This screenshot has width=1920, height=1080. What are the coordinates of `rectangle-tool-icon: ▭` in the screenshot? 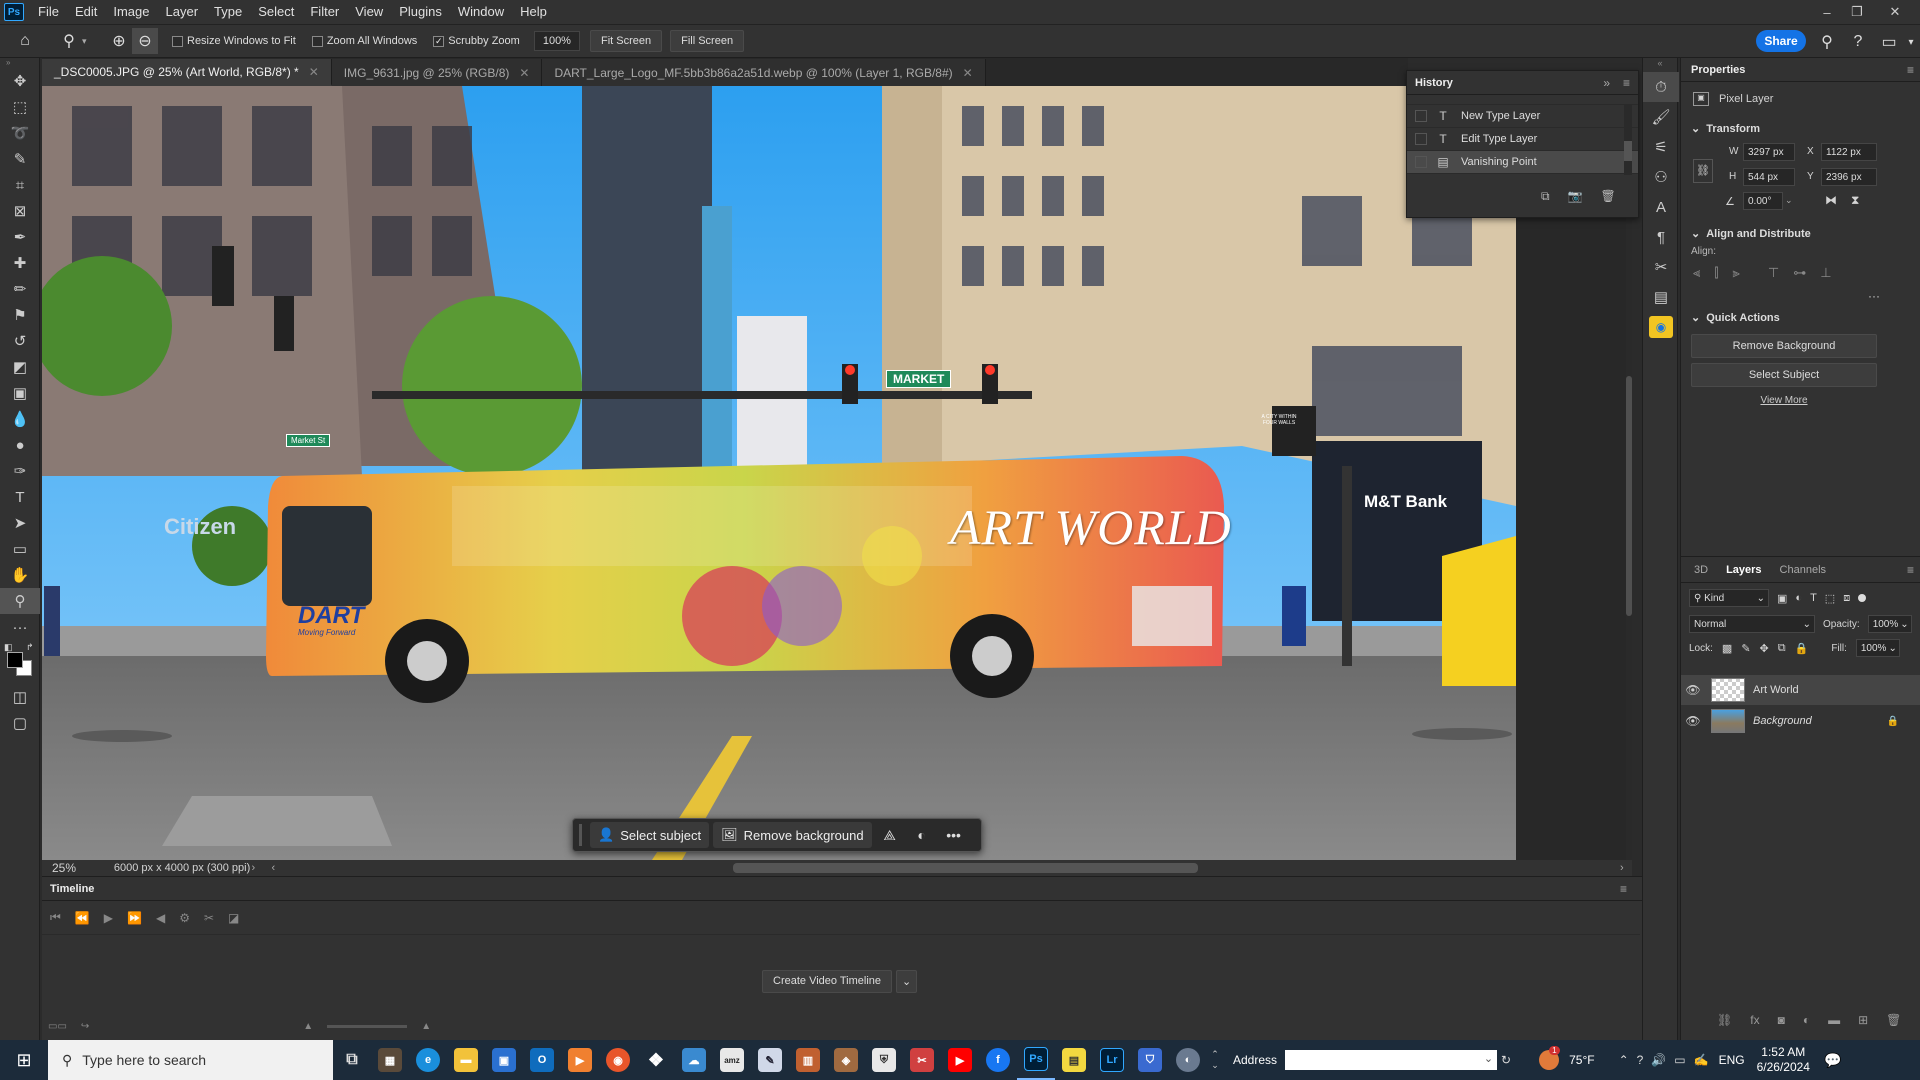 It's located at (20, 549).